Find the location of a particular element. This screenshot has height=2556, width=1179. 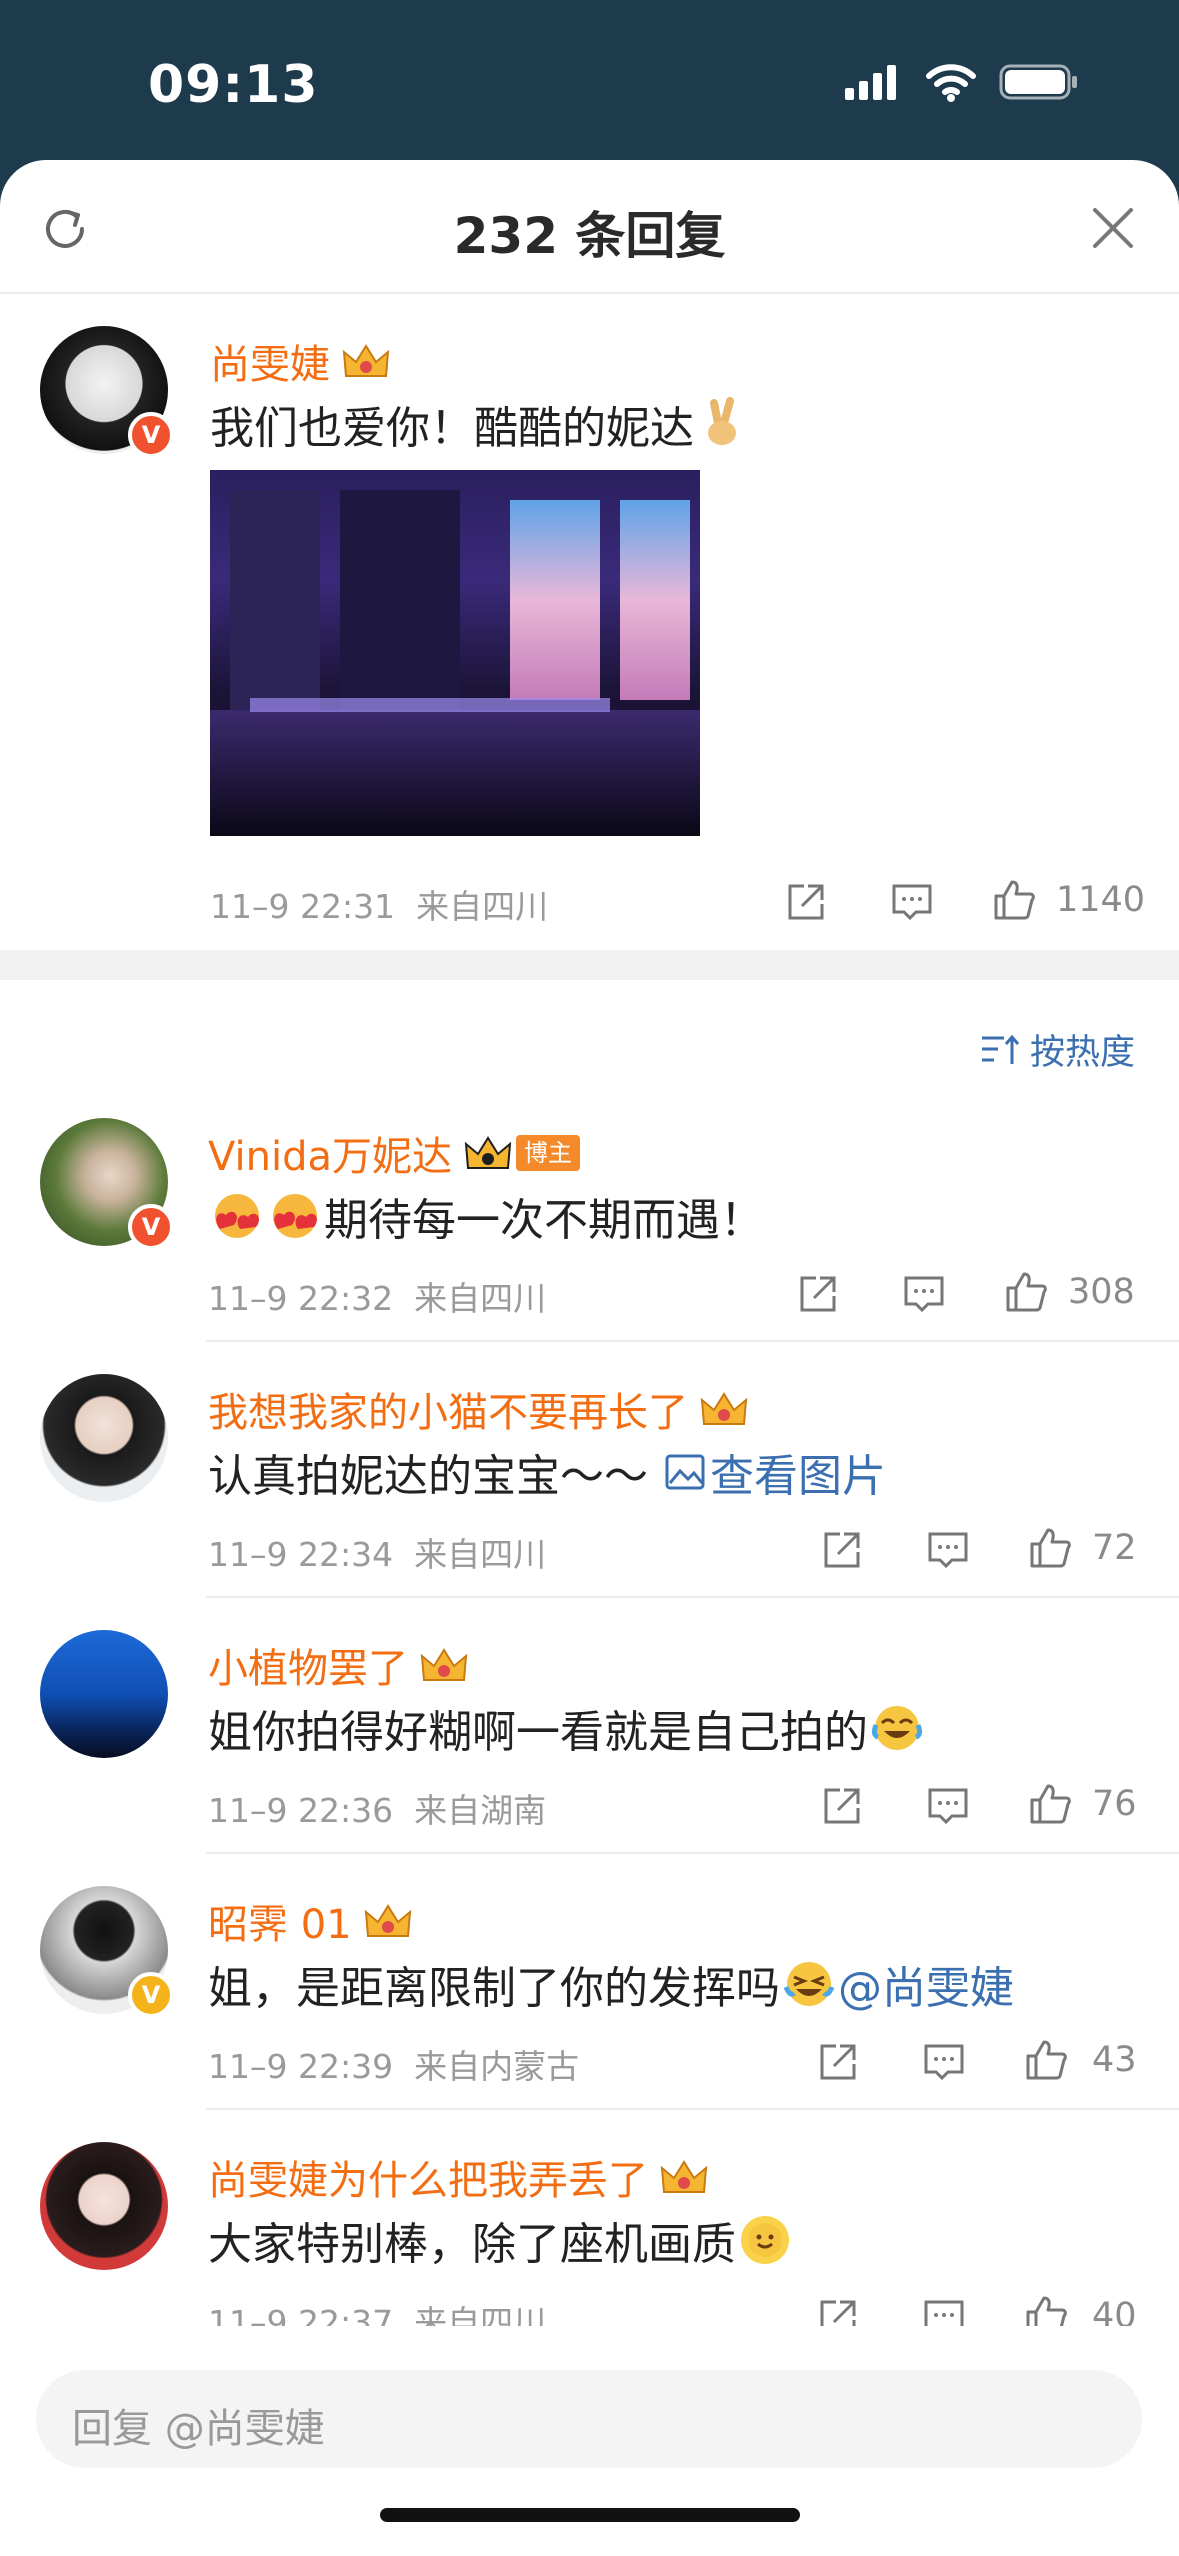

close-icon is located at coordinates (1113, 228).